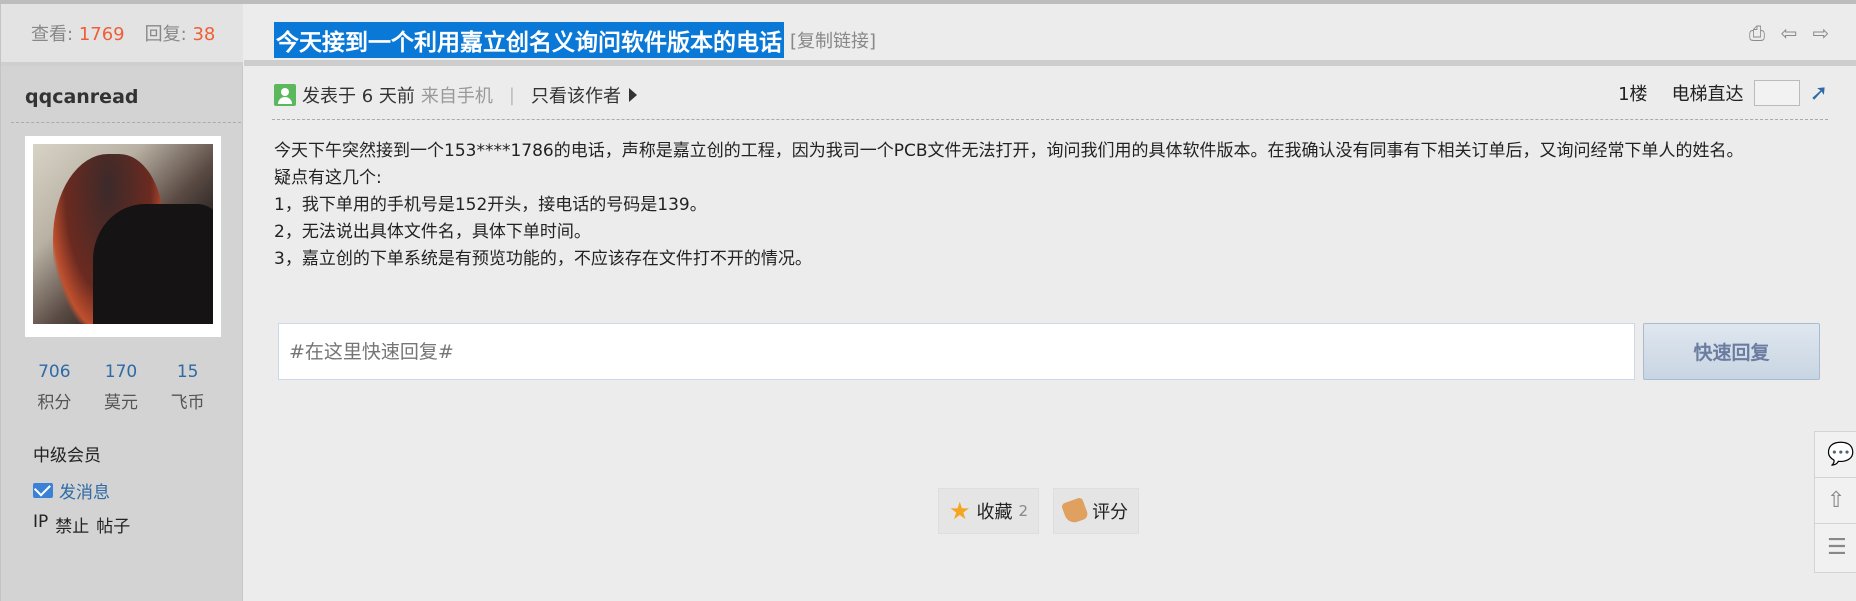  What do you see at coordinates (529, 40) in the screenshot?
I see `page-title: 今天接到一个利用嘉立创名义询问软件版本的电话` at bounding box center [529, 40].